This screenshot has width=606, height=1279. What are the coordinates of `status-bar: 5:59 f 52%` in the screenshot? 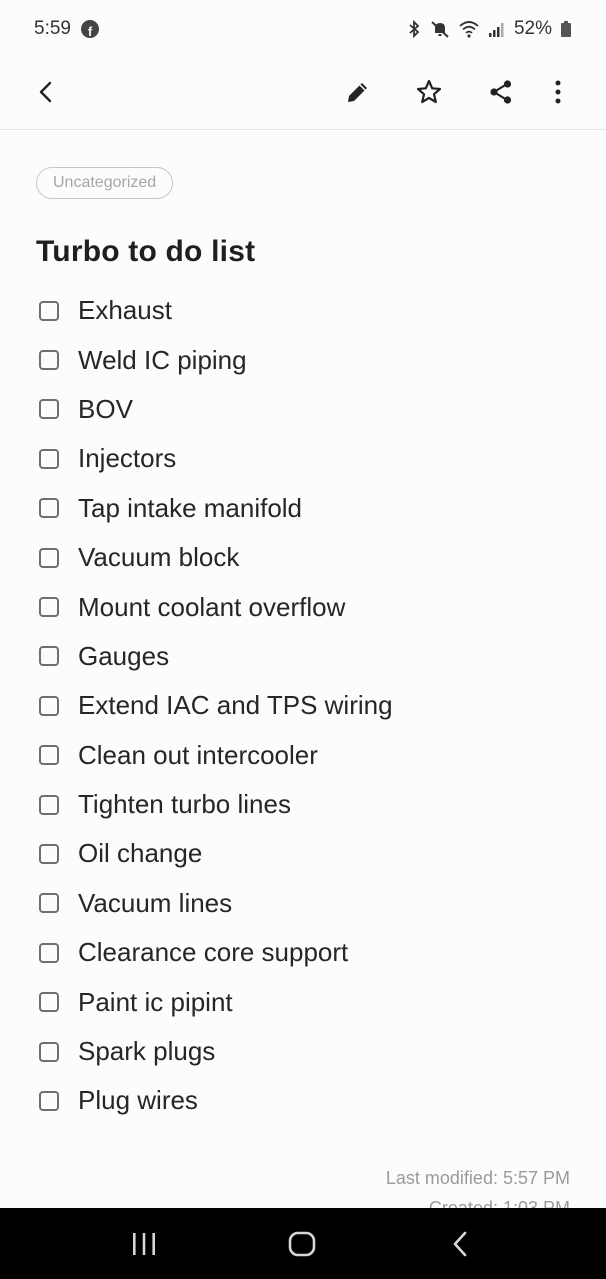 It's located at (303, 29).